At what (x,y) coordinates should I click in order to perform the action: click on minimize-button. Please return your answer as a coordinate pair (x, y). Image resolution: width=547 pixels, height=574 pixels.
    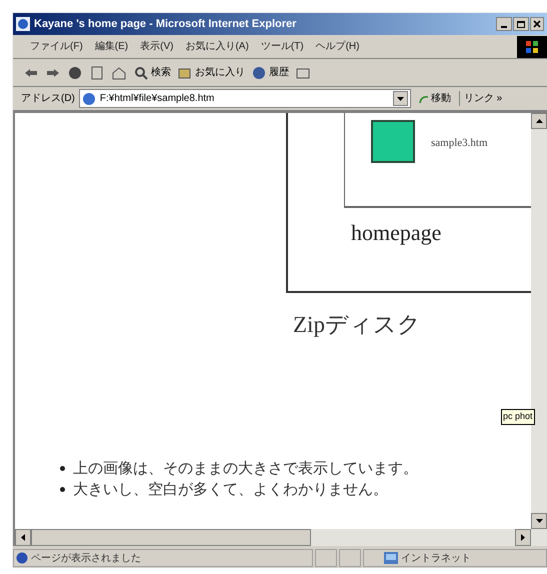
    Looking at the image, I should click on (504, 24).